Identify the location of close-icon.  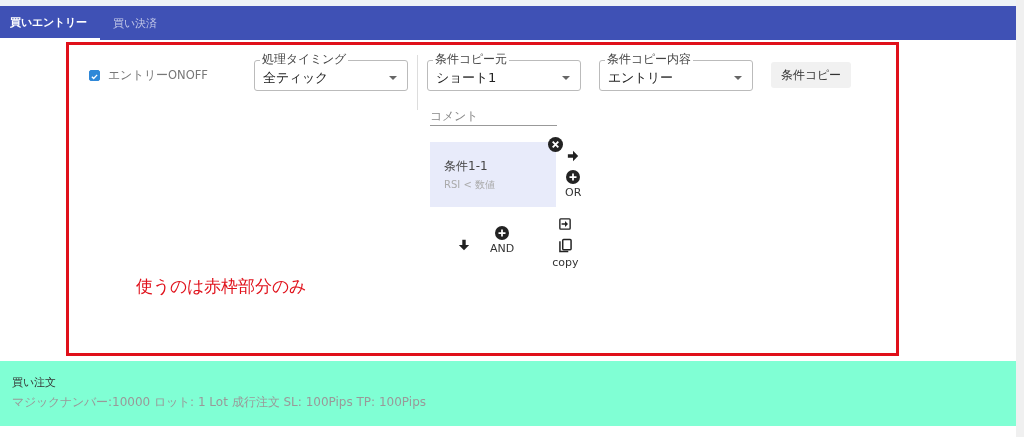
(555, 144).